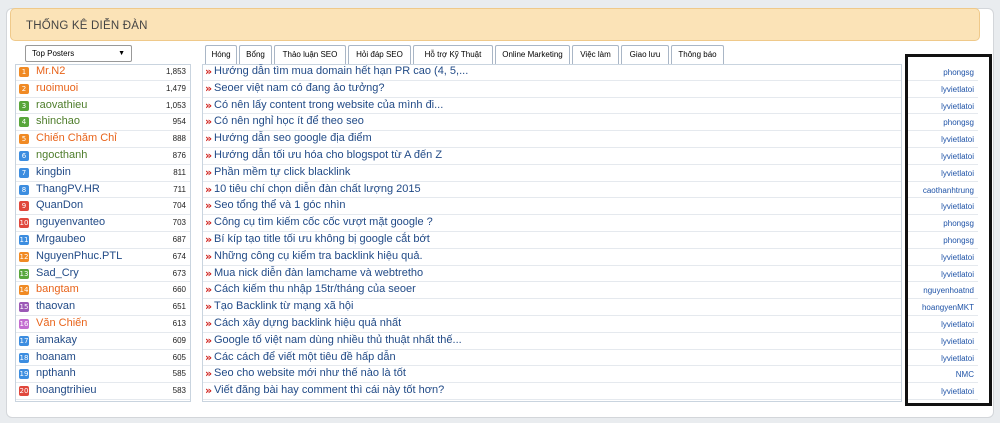 This screenshot has height=423, width=1000. Describe the element at coordinates (318, 273) in the screenshot. I see `thread-title-link: Mua nick diễn đàn lamchame và webtretho` at that location.